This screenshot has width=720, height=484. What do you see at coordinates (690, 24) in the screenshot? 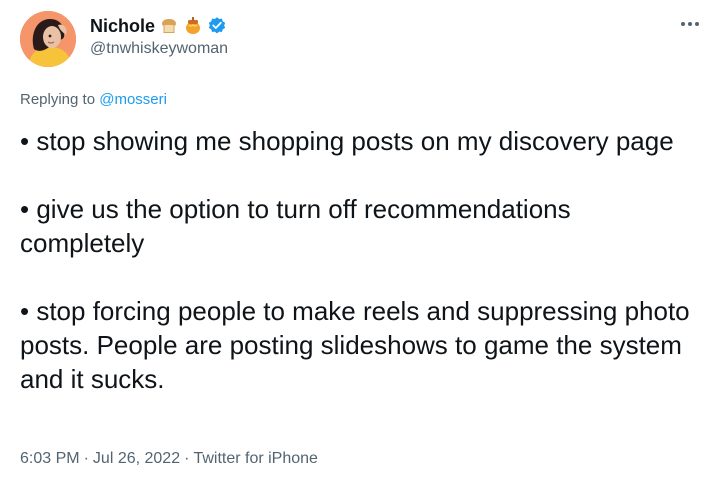
I see `more-options-icon` at bounding box center [690, 24].